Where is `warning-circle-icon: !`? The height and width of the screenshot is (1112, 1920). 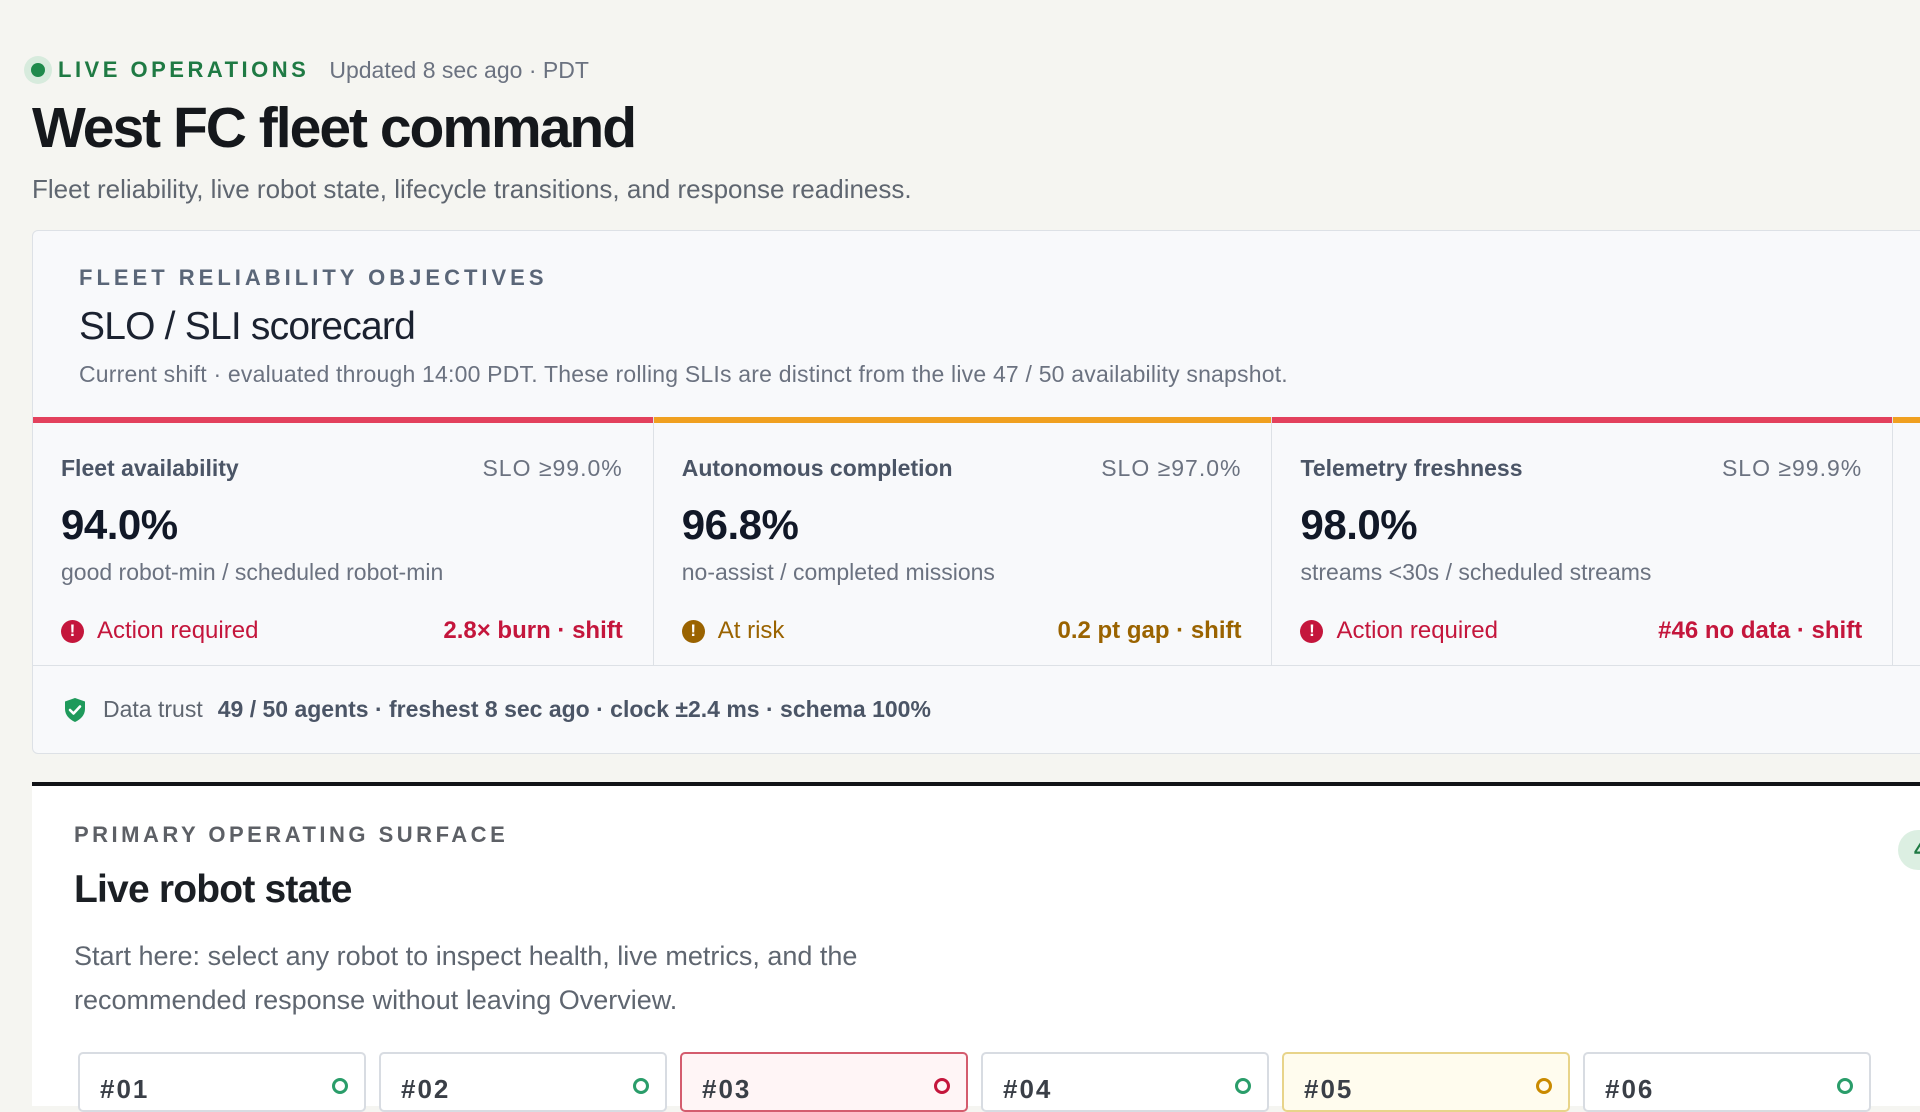 warning-circle-icon: ! is located at coordinates (693, 631).